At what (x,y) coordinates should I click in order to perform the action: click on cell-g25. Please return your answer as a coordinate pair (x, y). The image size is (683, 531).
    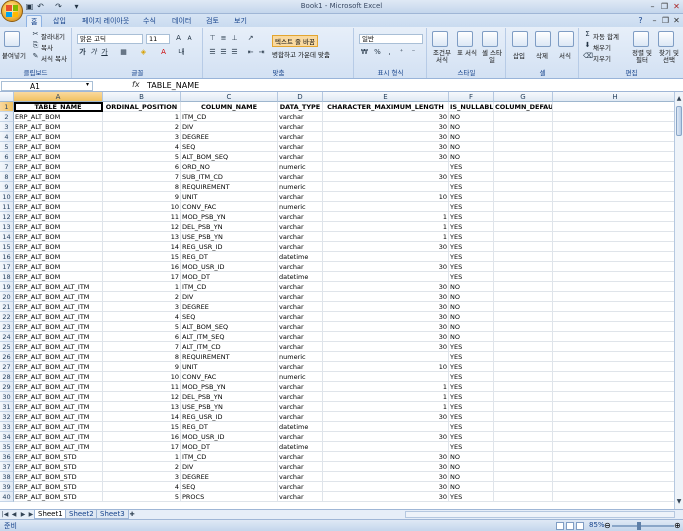
    Looking at the image, I should click on (523, 347).